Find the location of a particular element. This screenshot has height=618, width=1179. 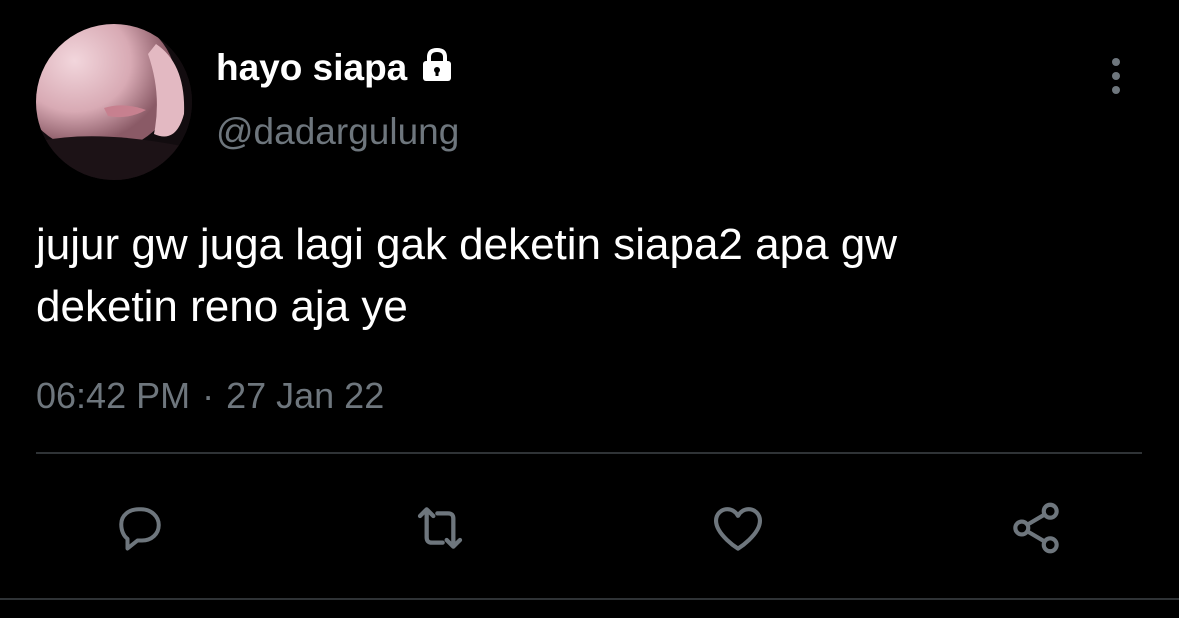

tweet-date: 27 Jan 22 is located at coordinates (305, 395).